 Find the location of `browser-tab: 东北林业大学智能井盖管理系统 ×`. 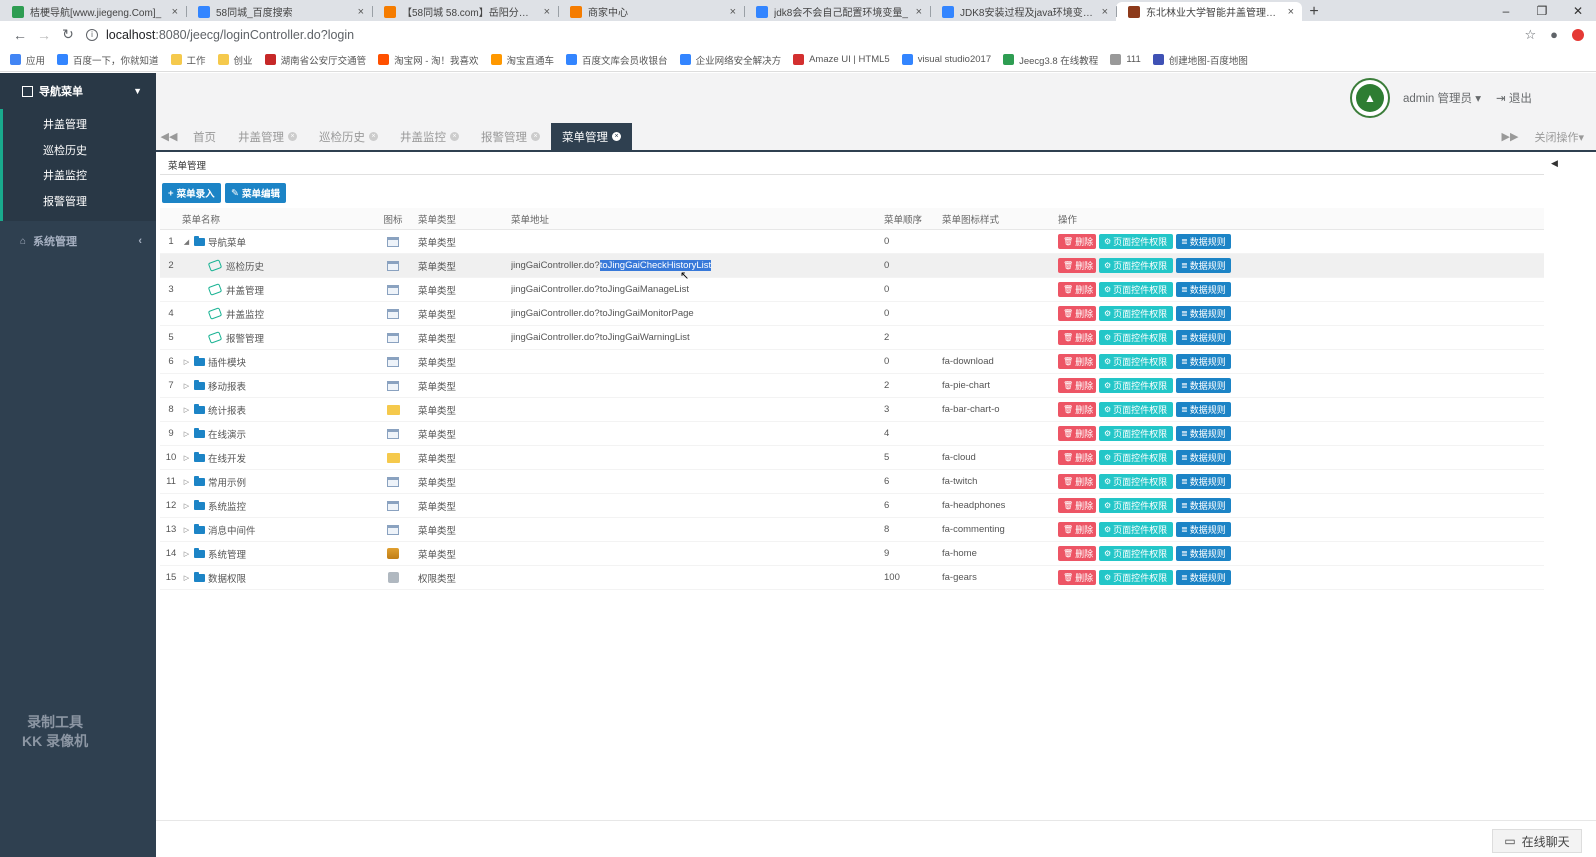

browser-tab: 东北林业大学智能井盖管理系统 × is located at coordinates (1209, 11).